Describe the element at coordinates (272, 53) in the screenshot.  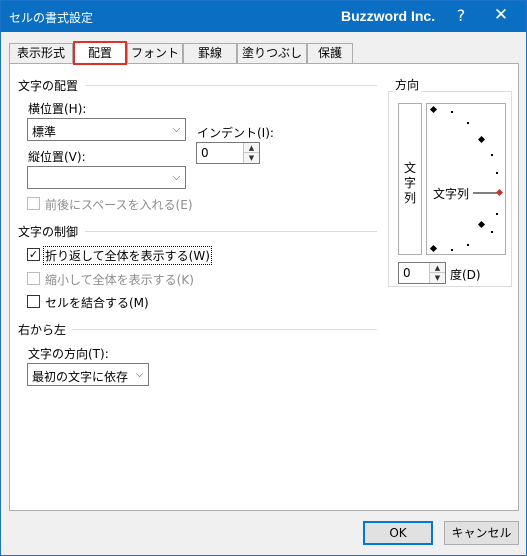
I see `tab-fill: 塗りつぶし` at that location.